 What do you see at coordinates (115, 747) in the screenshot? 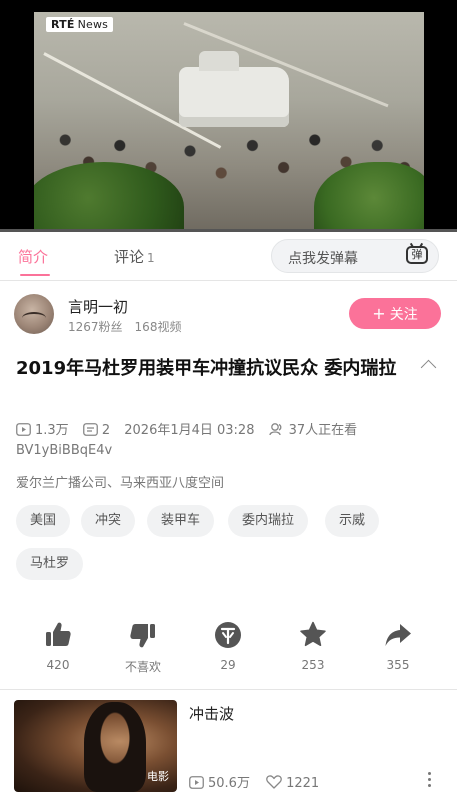
I see `thumbnail-figure` at bounding box center [115, 747].